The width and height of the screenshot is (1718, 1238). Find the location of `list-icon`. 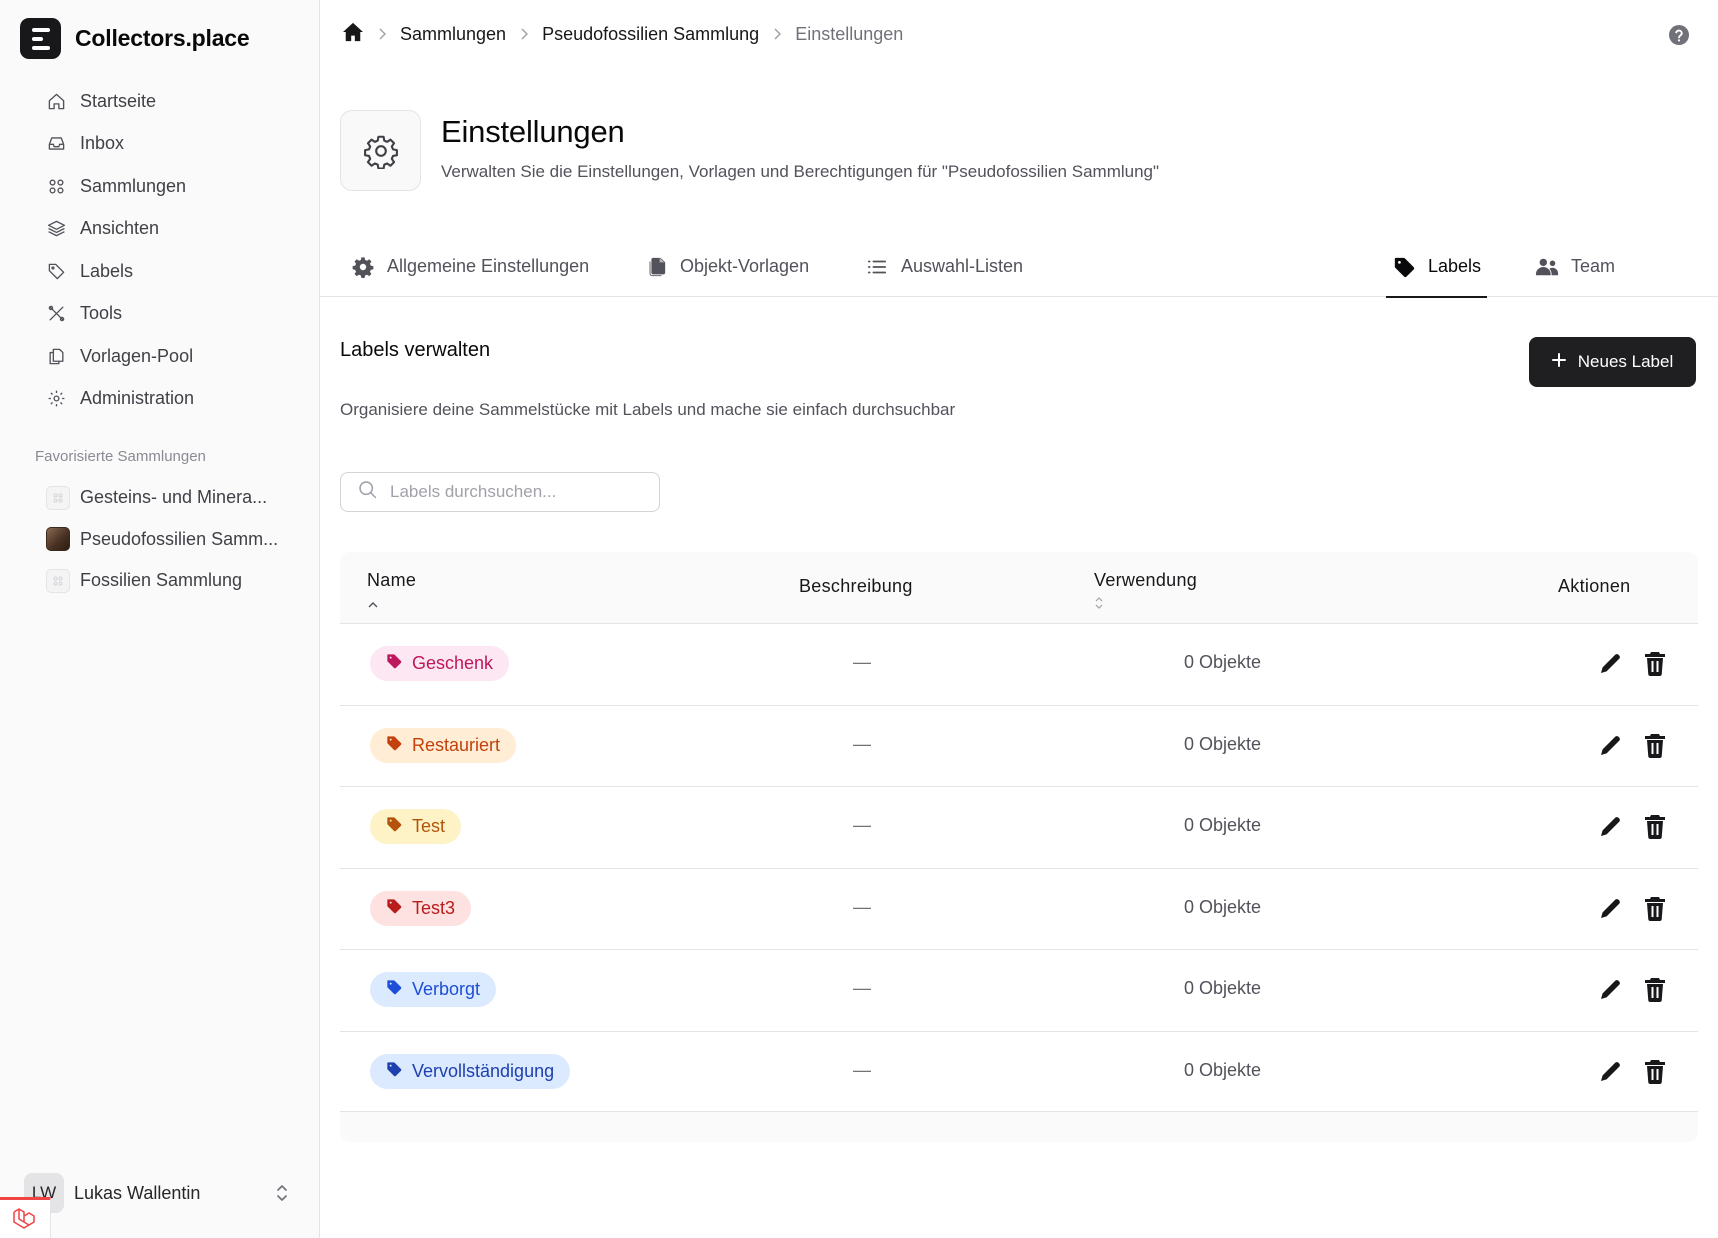

list-icon is located at coordinates (877, 267).